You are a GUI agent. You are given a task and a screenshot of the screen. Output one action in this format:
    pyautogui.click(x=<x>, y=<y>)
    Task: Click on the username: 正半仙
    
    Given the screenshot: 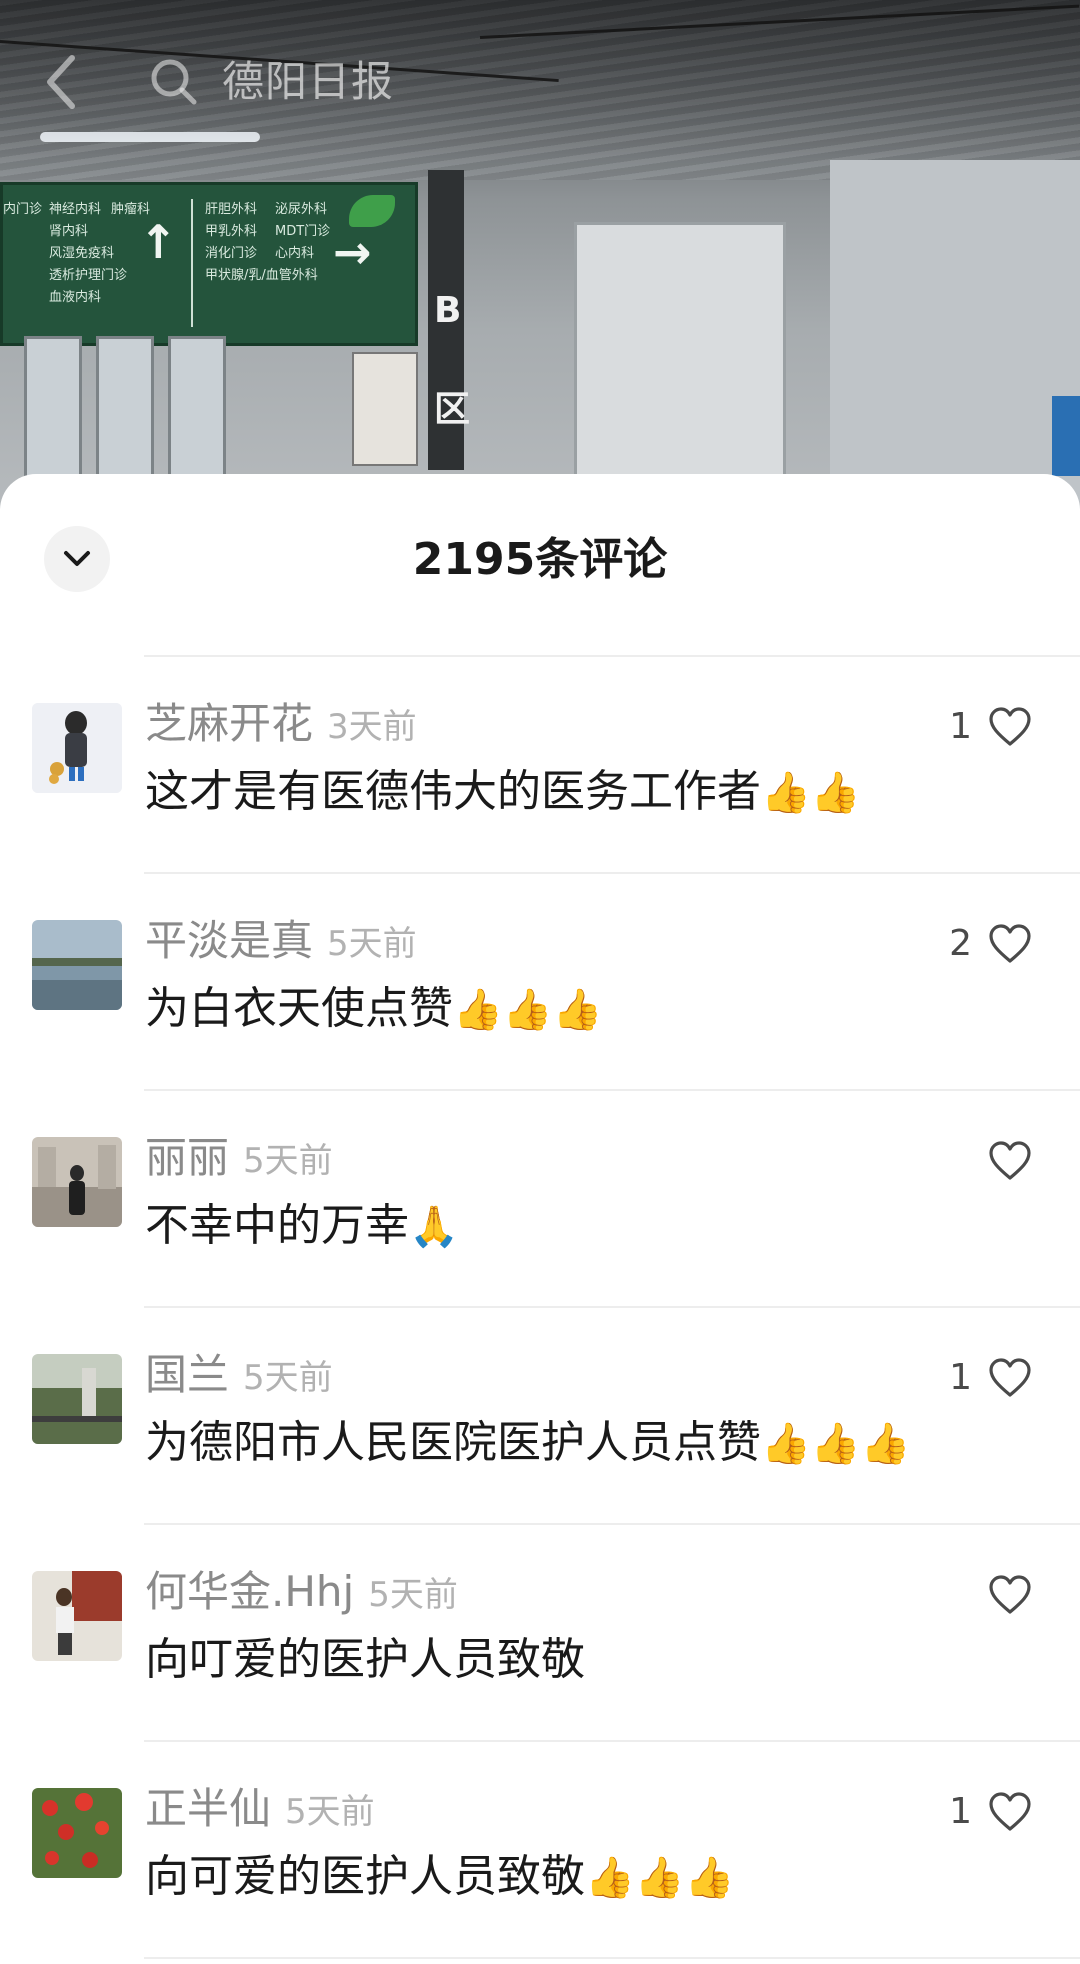 What is the action you would take?
    pyautogui.click(x=208, y=1808)
    